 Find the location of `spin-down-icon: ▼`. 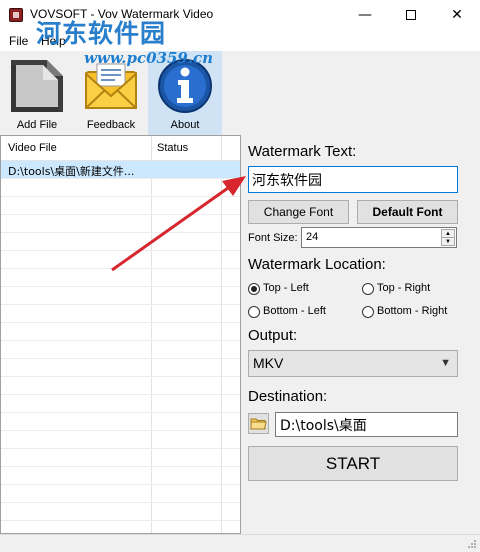

spin-down-icon: ▼ is located at coordinates (448, 241).